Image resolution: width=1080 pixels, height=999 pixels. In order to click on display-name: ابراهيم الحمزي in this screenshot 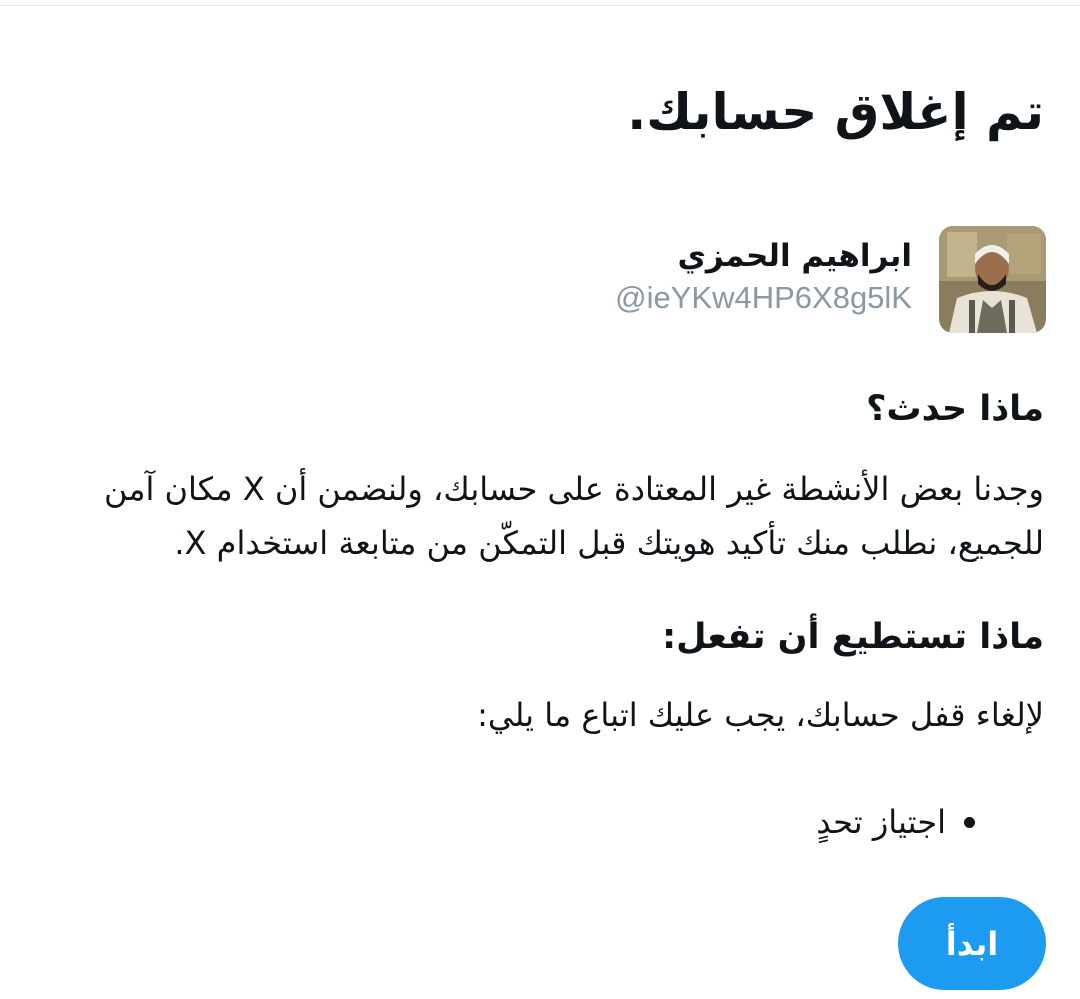, I will do `click(794, 256)`.